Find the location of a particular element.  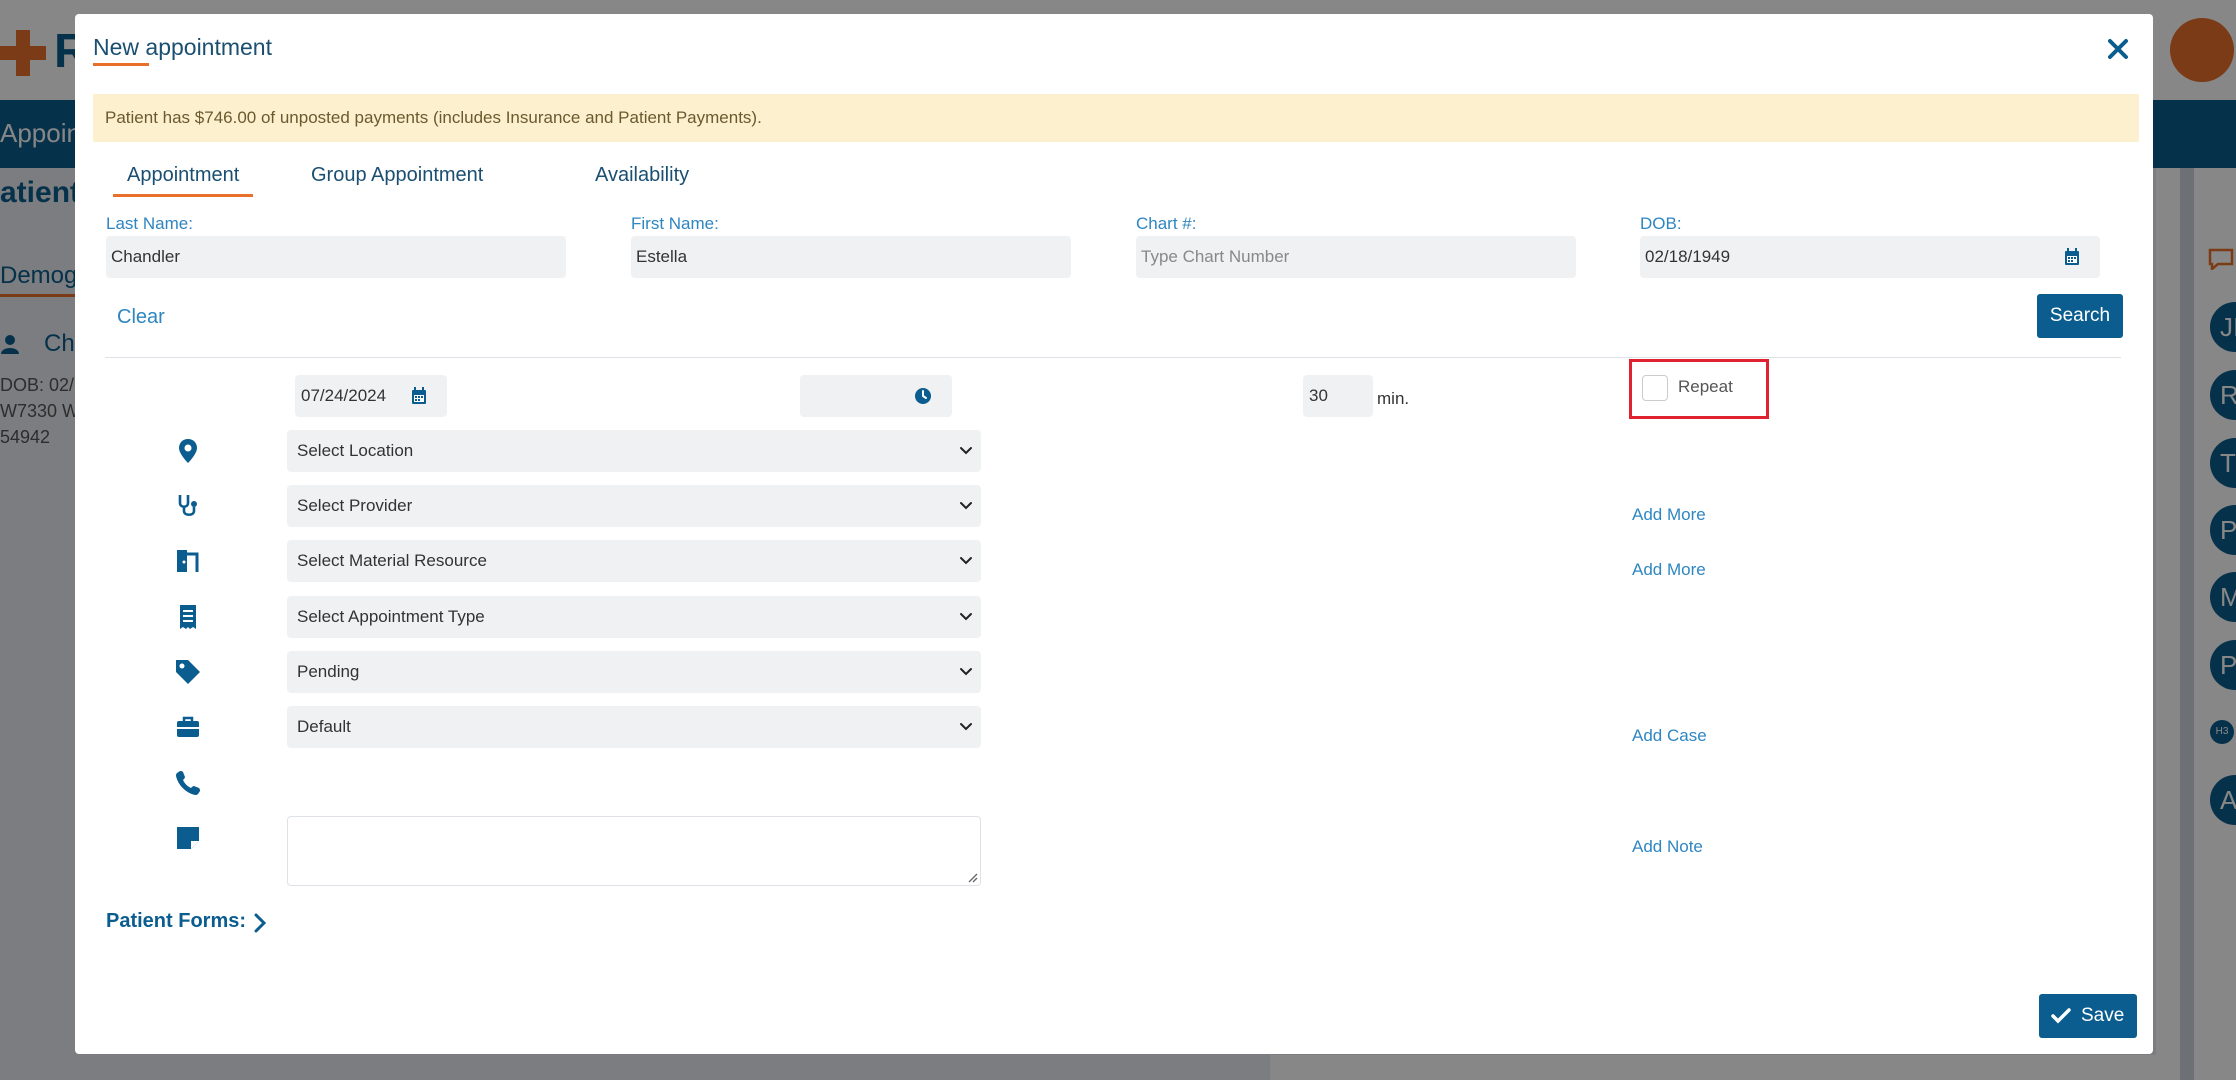

duration-input: 30 is located at coordinates (1338, 396).